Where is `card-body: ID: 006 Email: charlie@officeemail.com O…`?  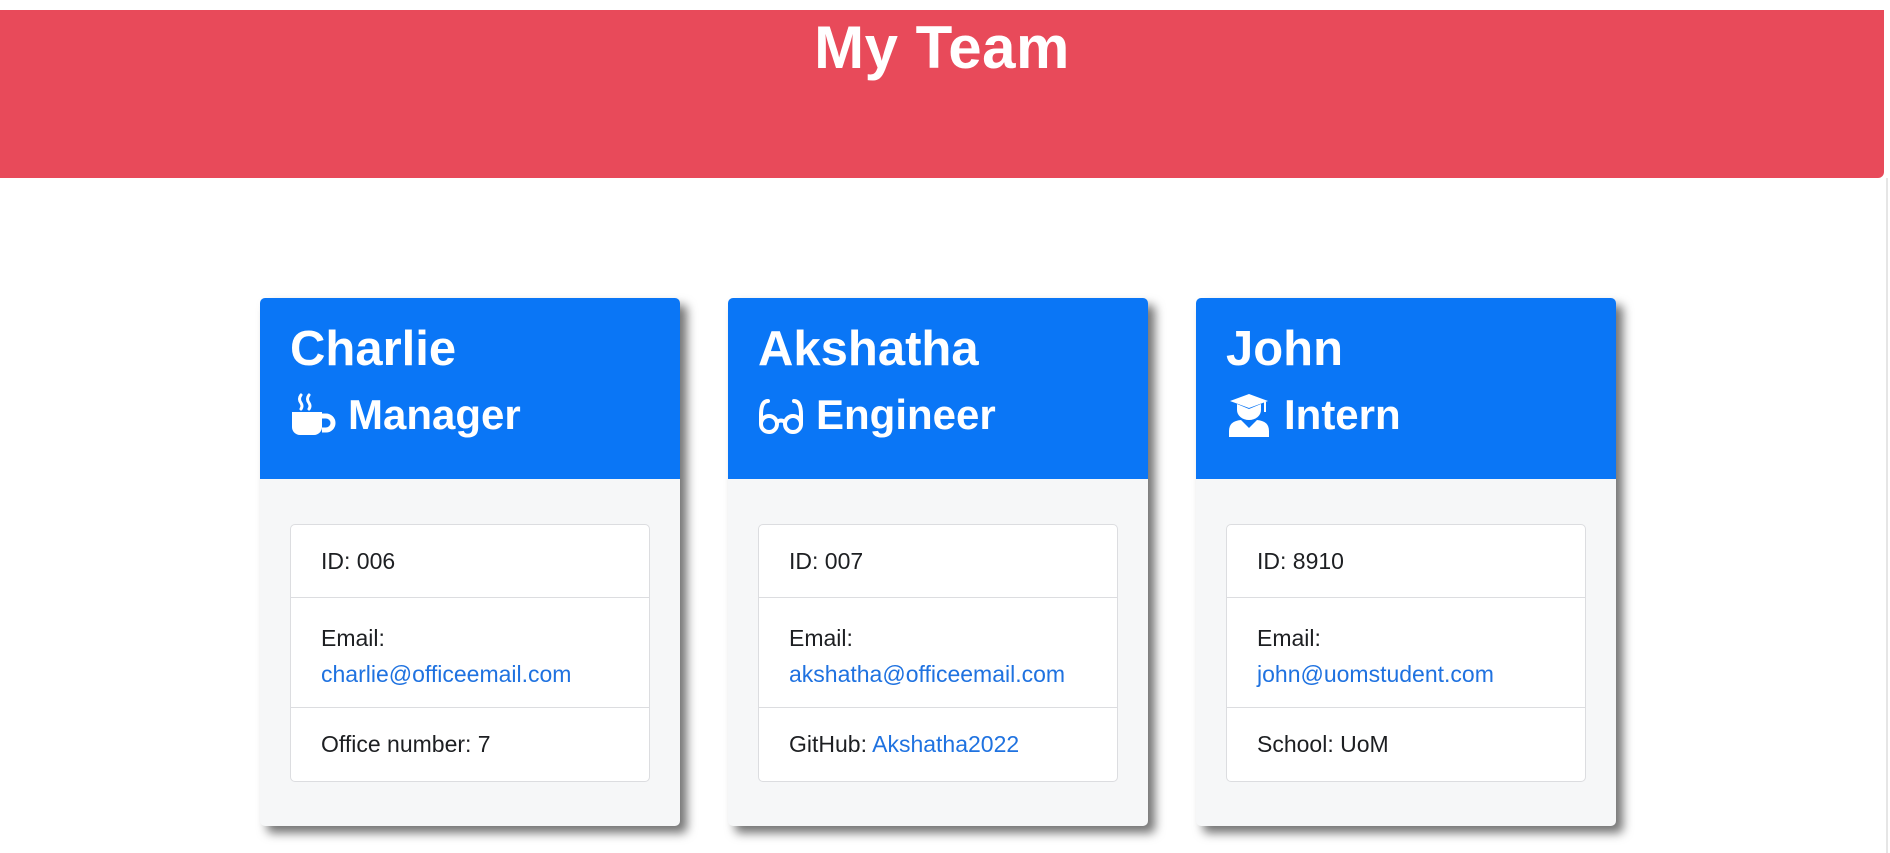 card-body: ID: 006 Email: charlie@officeemail.com O… is located at coordinates (470, 630).